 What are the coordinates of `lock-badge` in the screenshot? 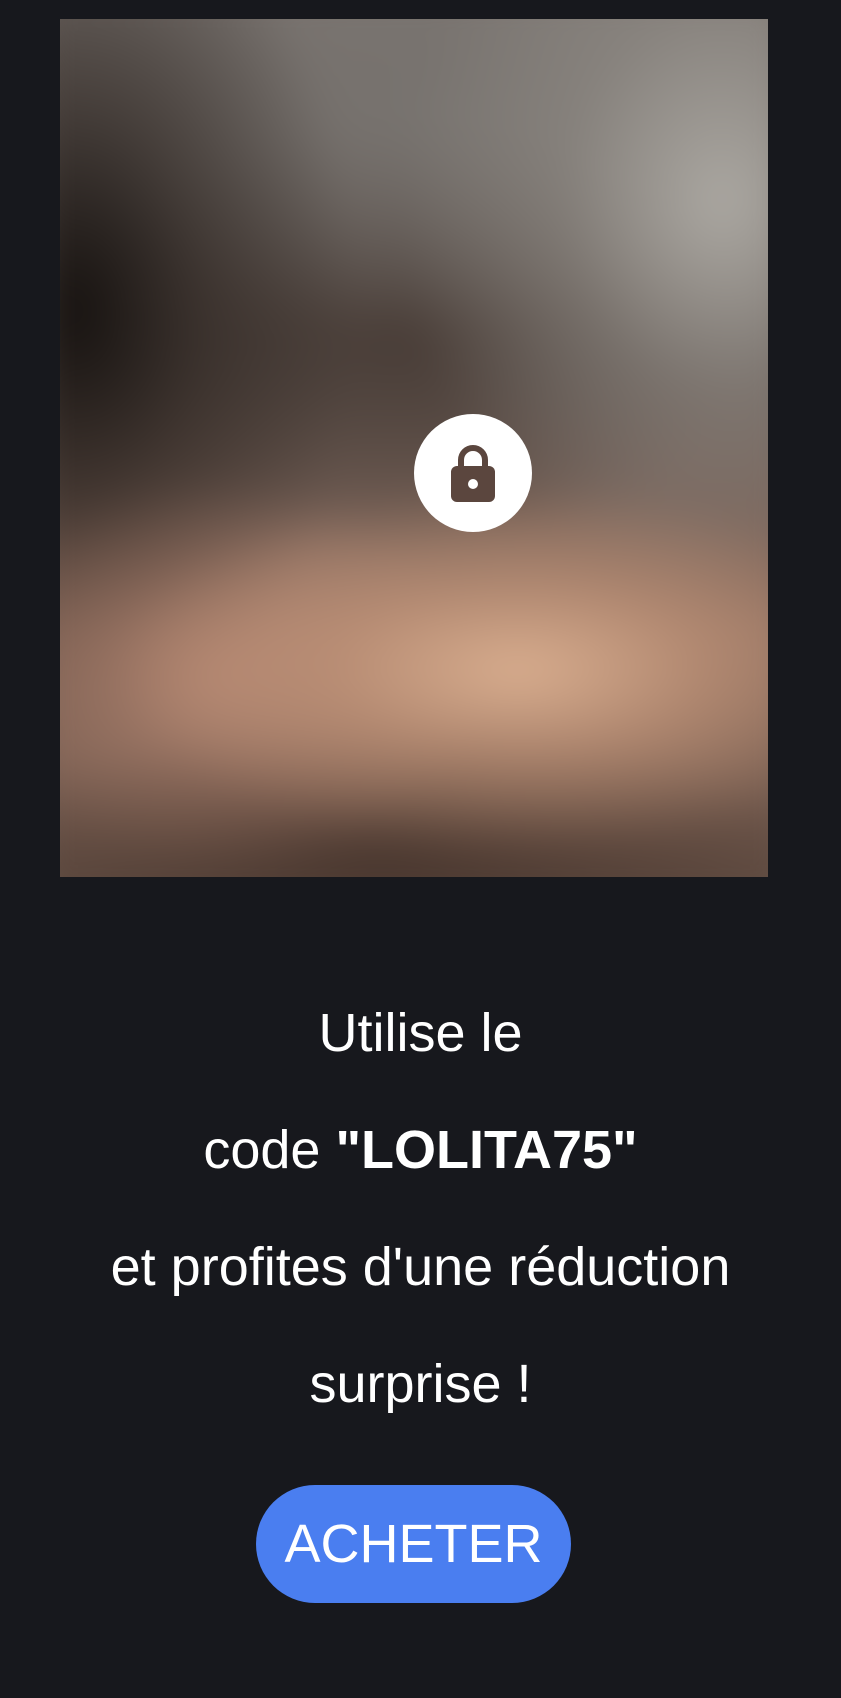 It's located at (473, 473).